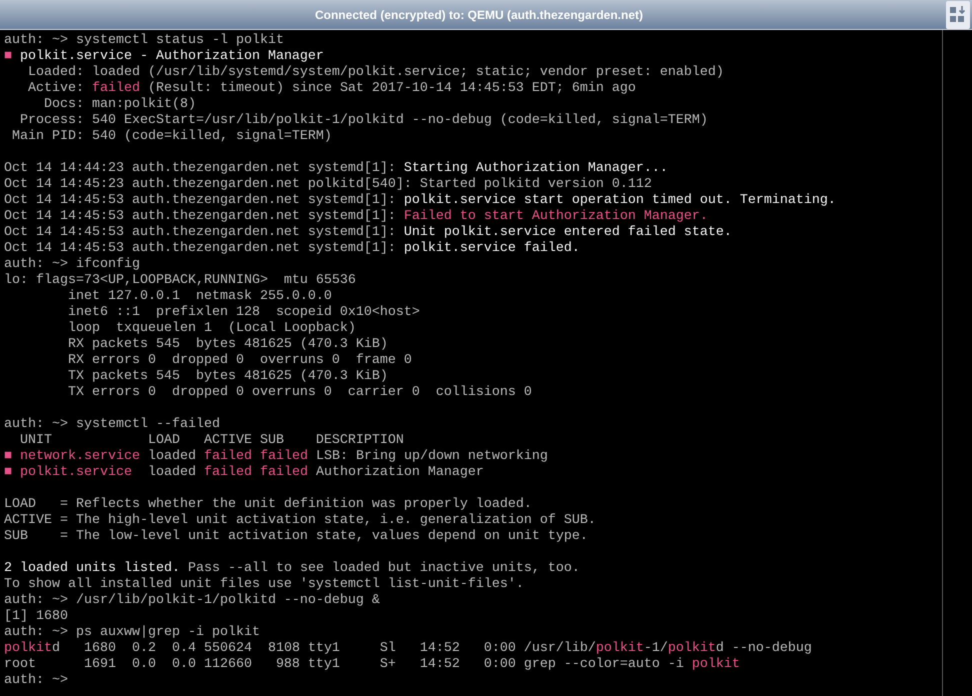  I want to click on terminal-line: inet6 ::1 prefixlen 128 scopeid 0x10<host>, so click(243, 313).